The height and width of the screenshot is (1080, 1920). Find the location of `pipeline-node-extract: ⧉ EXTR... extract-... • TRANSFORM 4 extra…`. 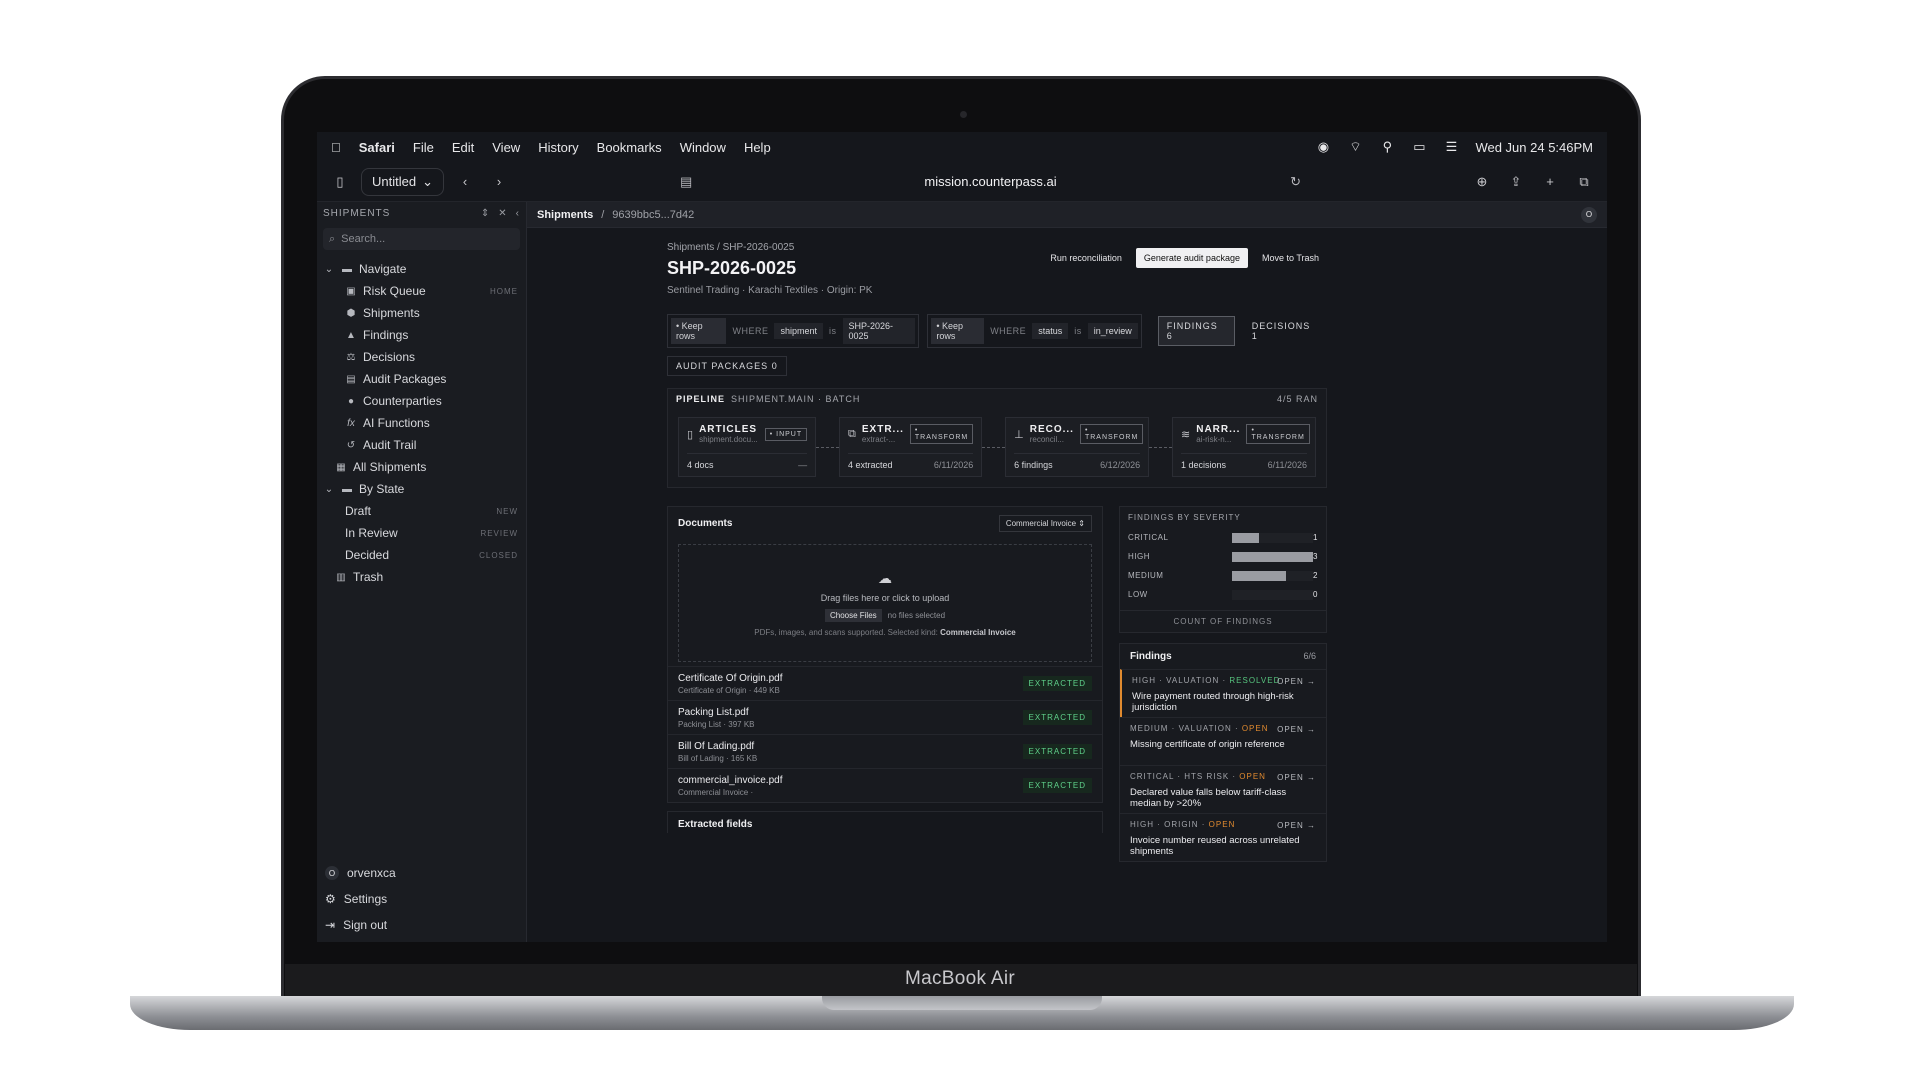

pipeline-node-extract: ⧉ EXTR... extract-... • TRANSFORM 4 extra… is located at coordinates (911, 447).